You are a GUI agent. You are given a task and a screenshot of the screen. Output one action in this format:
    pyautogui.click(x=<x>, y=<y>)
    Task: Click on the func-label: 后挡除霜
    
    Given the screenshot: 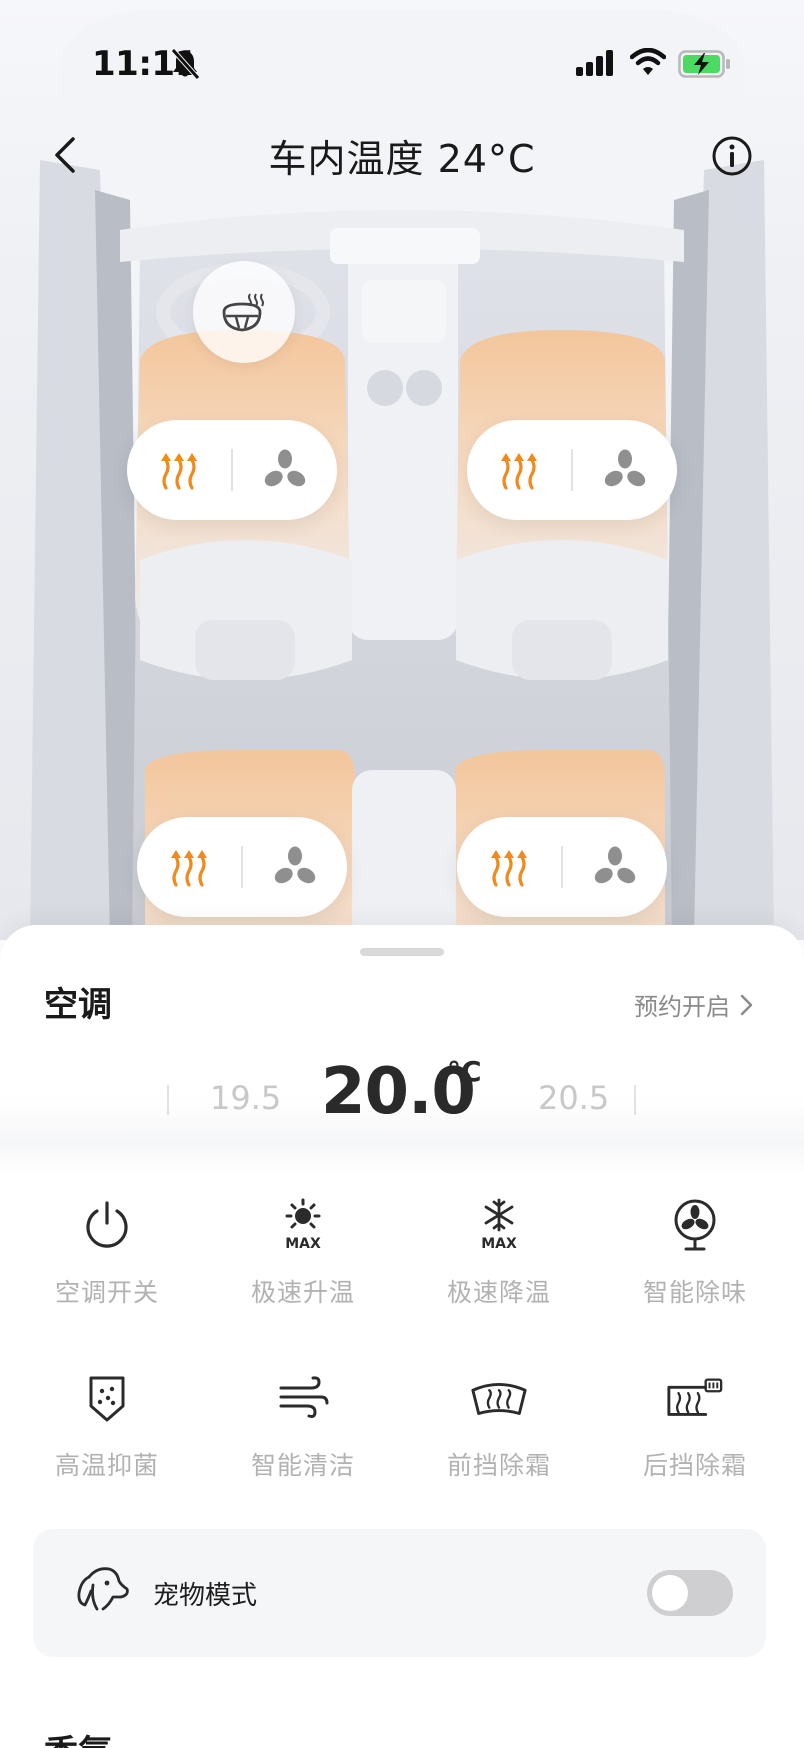 What is the action you would take?
    pyautogui.click(x=694, y=1465)
    